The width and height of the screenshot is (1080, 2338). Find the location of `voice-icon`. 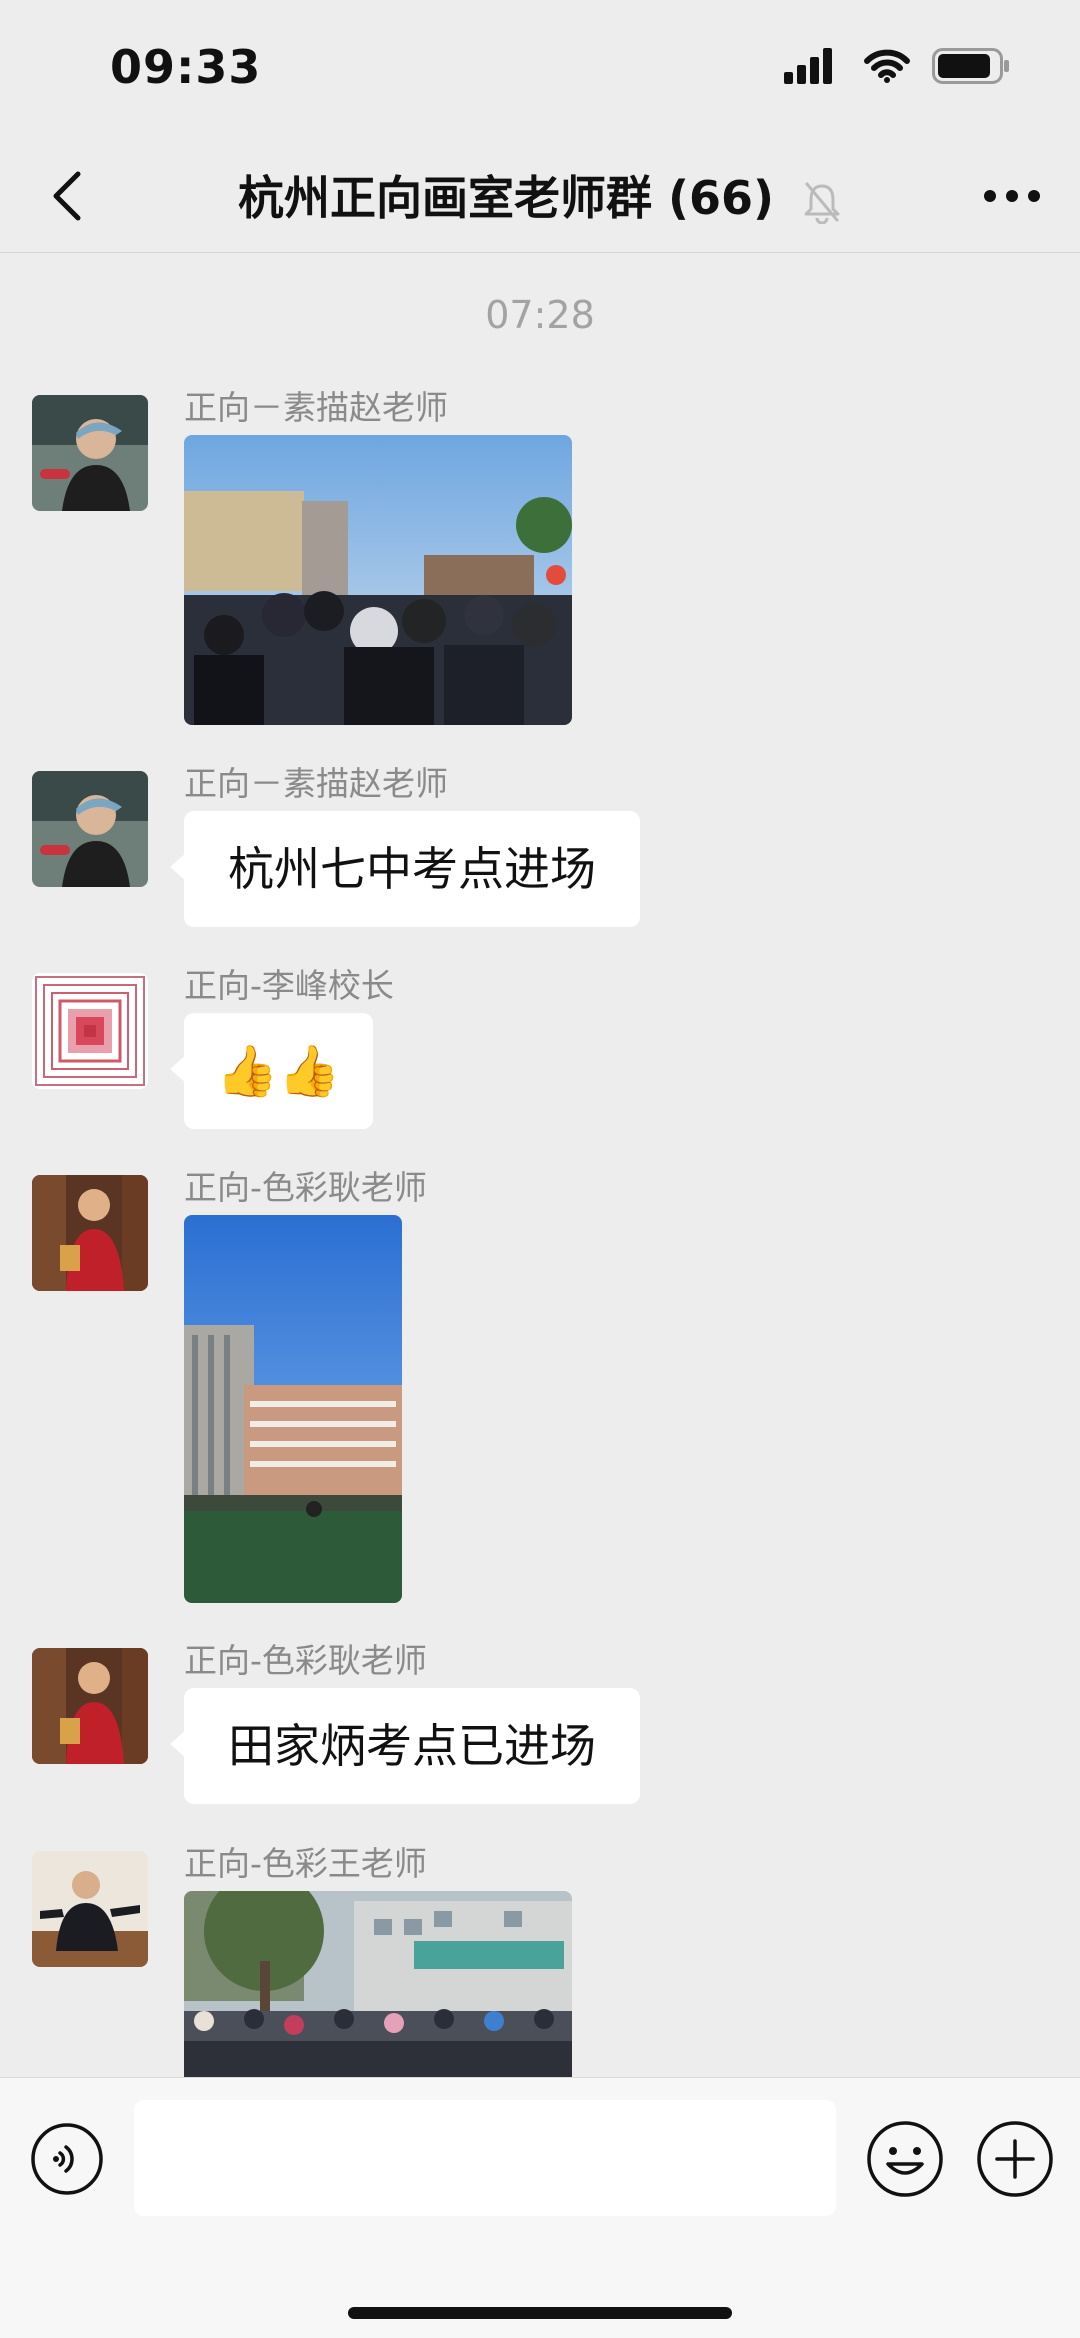

voice-icon is located at coordinates (67, 2159).